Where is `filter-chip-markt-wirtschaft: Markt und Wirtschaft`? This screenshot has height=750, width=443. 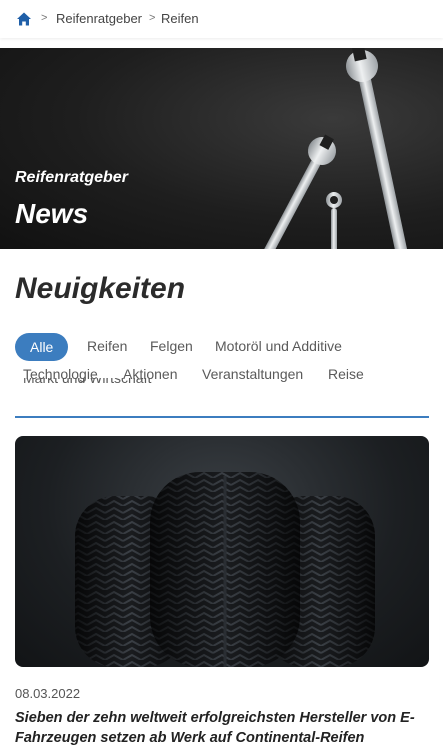 filter-chip-markt-wirtschaft: Markt und Wirtschaft is located at coordinates (103, 385).